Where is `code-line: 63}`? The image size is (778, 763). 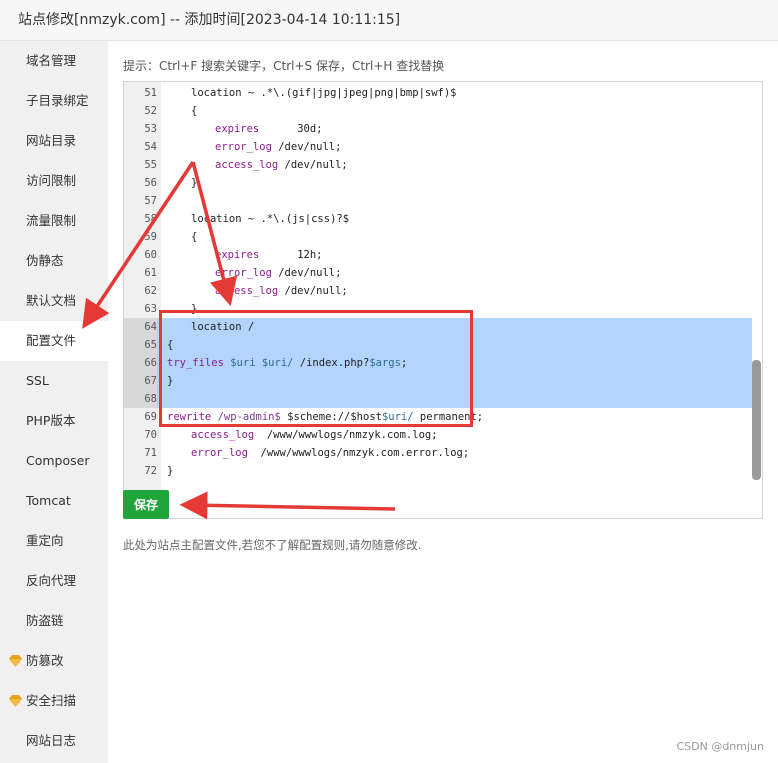
code-line: 63} is located at coordinates (438, 309).